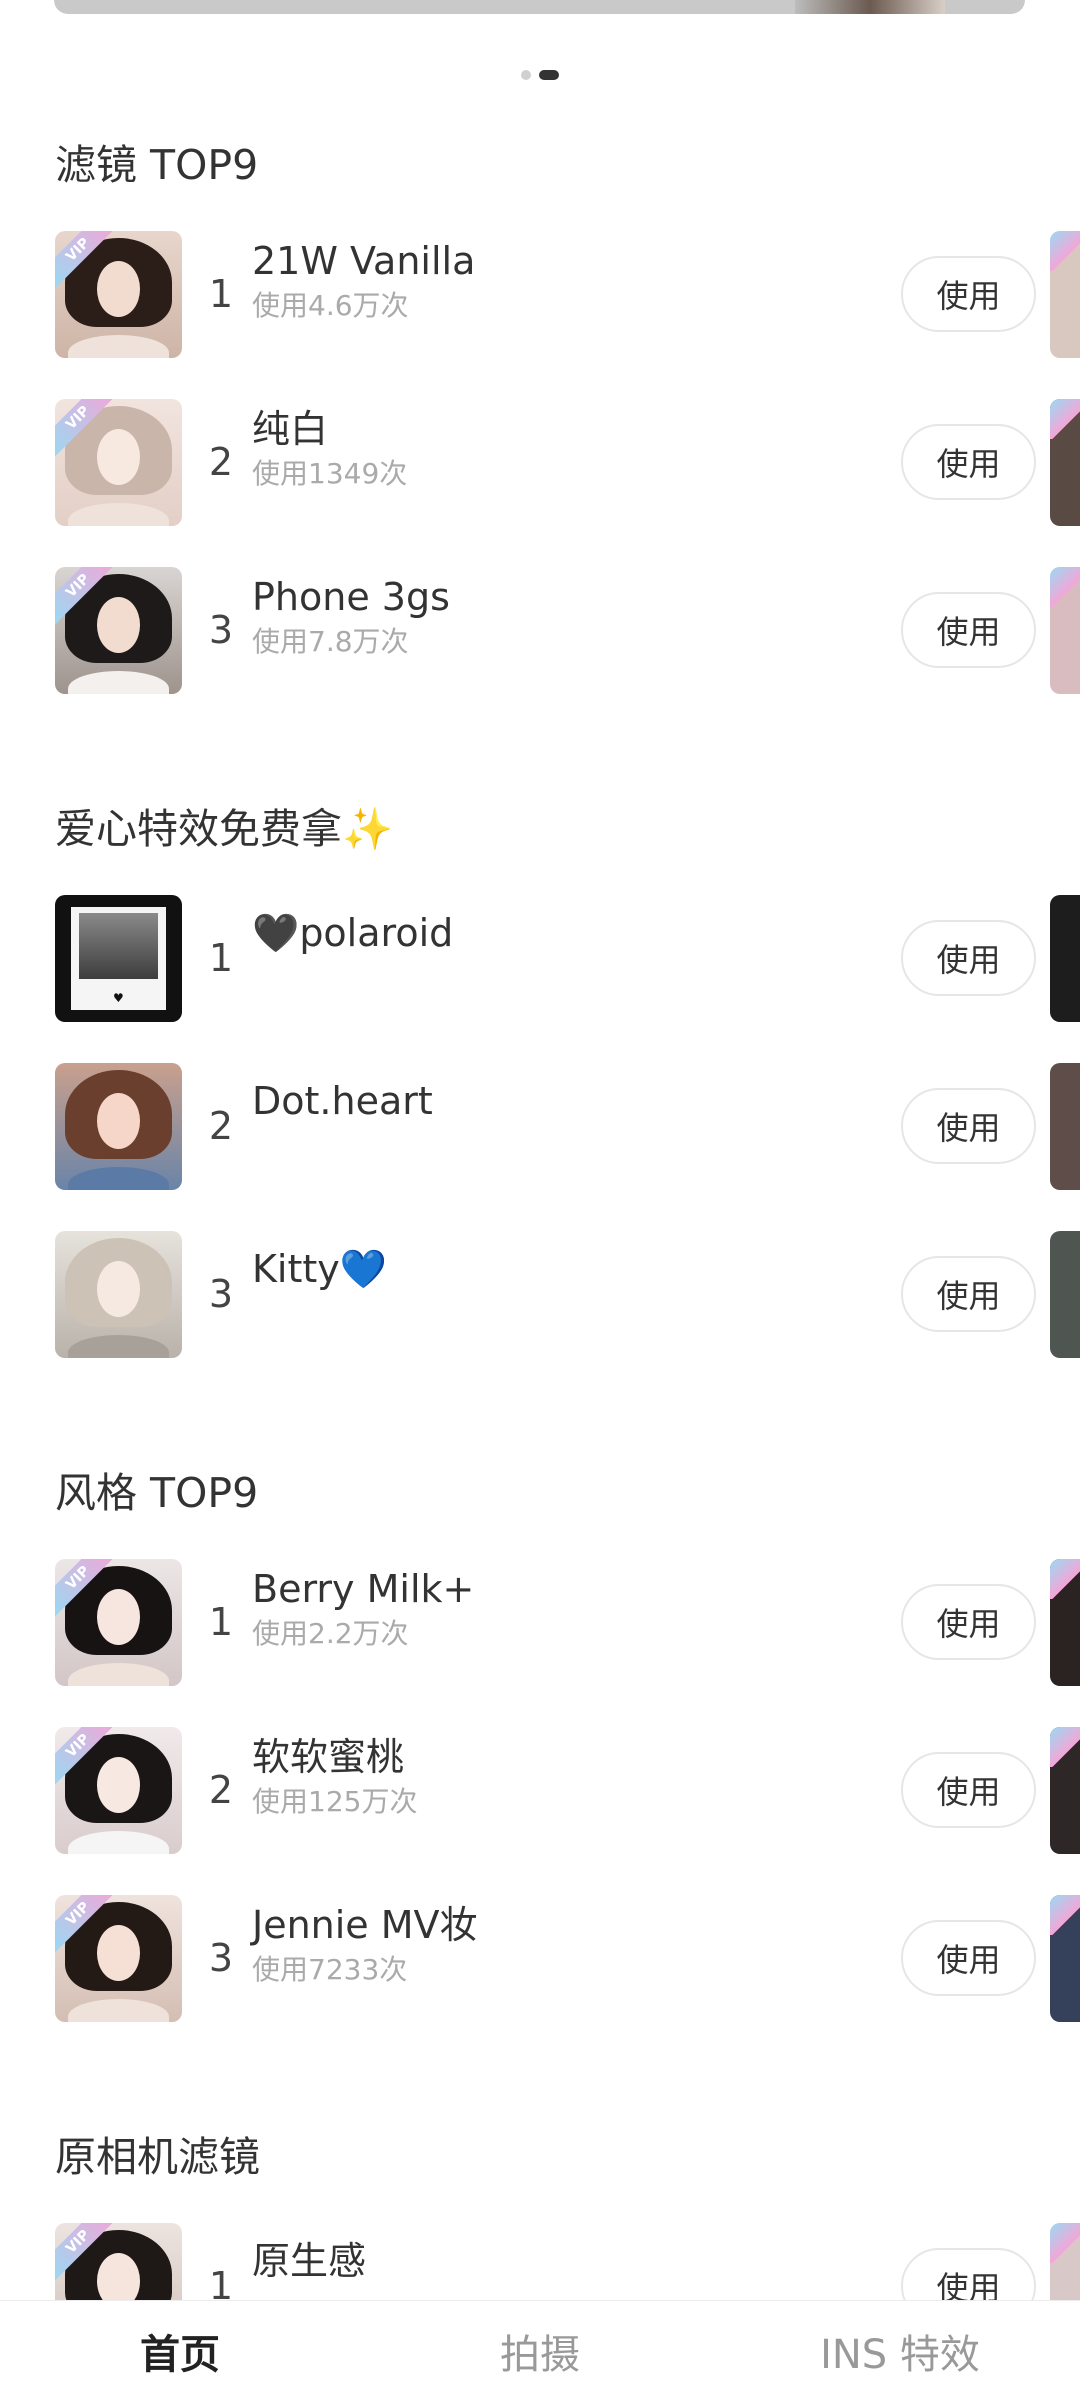 The width and height of the screenshot is (1080, 2400). Describe the element at coordinates (567, 1958) in the screenshot. I see `list-item: VIP 3 Jennie MV妆 使用7233次 使用` at that location.